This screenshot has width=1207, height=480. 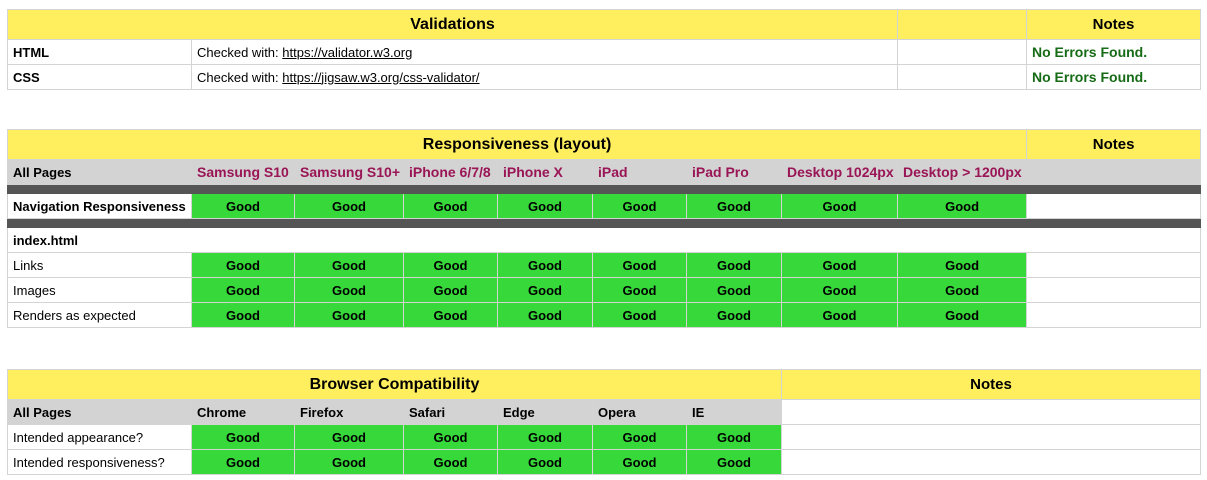 I want to click on page-label: index.html, so click(x=604, y=240).